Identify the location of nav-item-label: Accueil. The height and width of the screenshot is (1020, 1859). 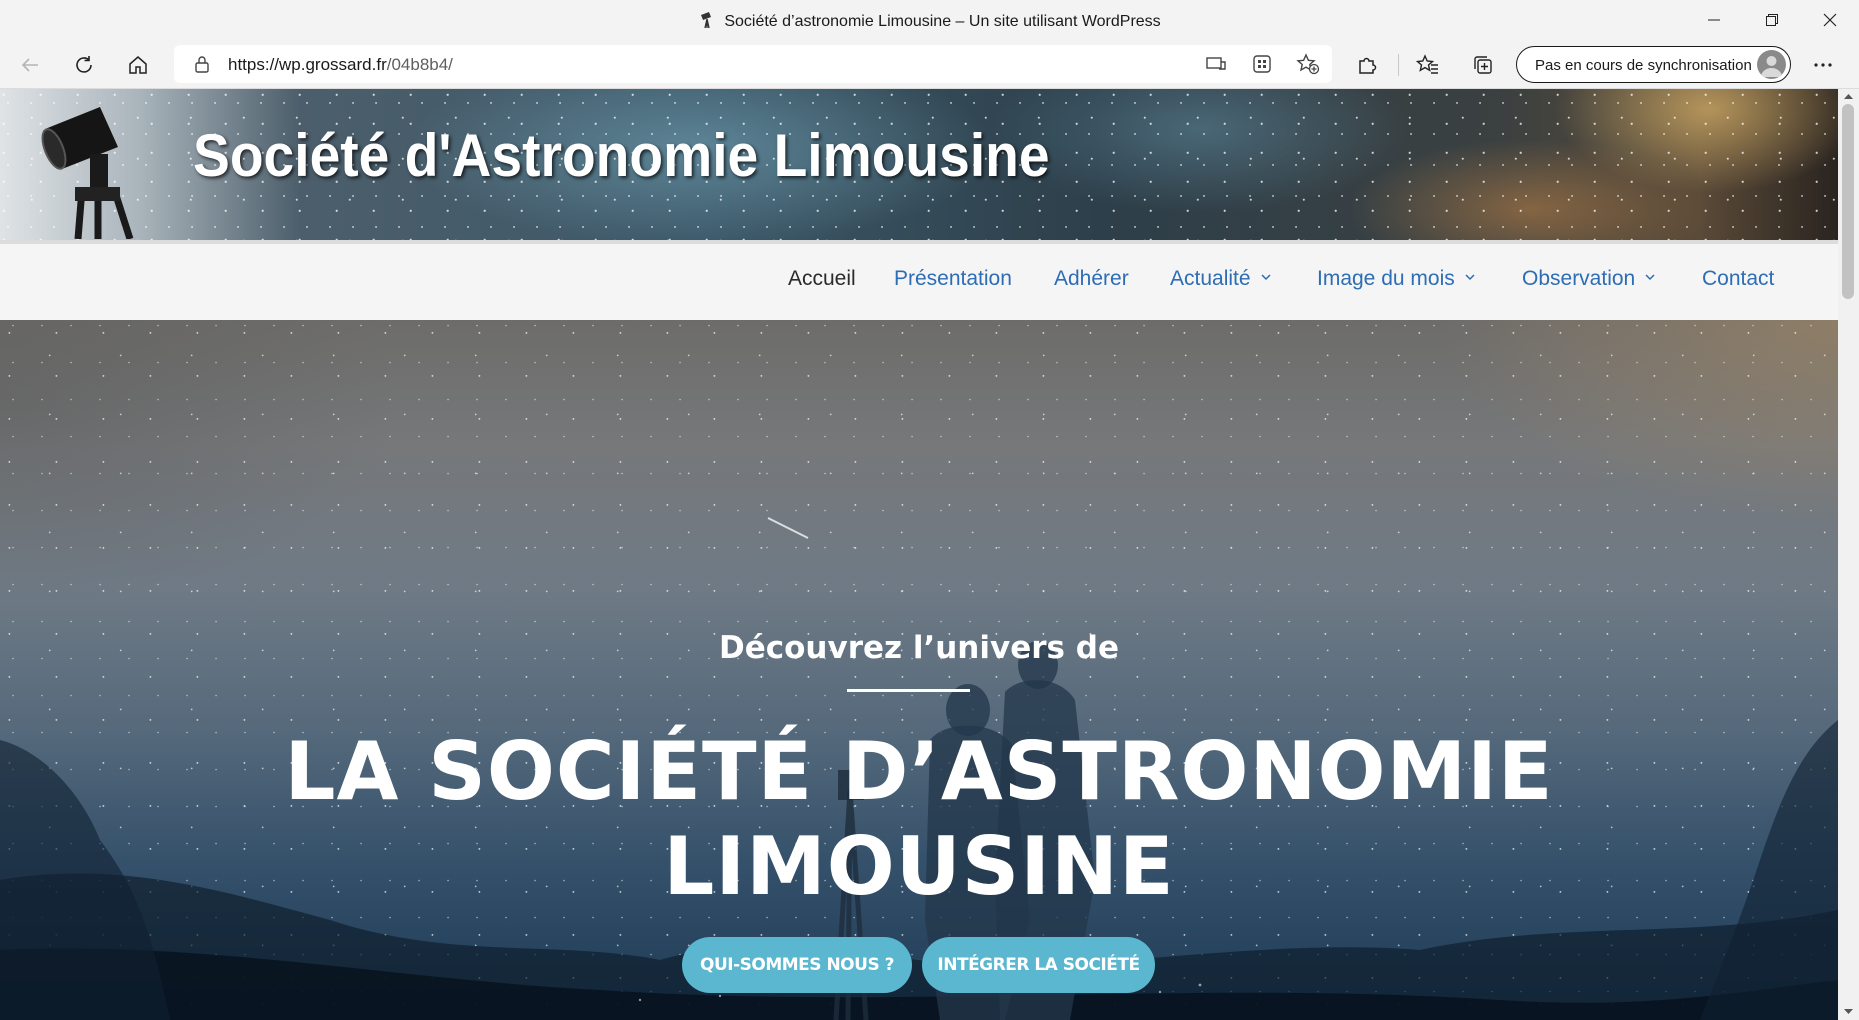
(822, 278).